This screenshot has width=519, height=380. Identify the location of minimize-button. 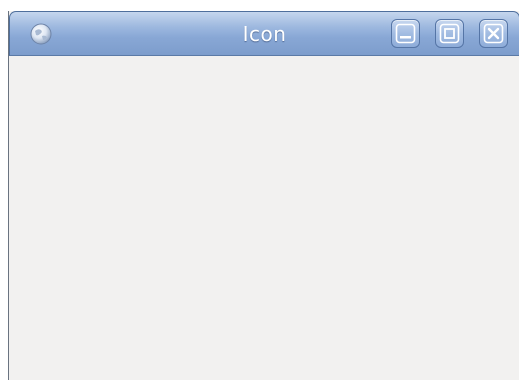
(405, 33).